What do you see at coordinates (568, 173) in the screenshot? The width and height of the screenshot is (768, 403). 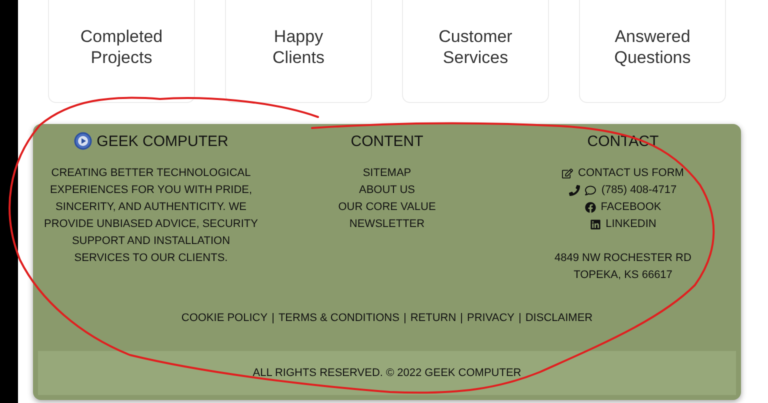 I see `edit-icon` at bounding box center [568, 173].